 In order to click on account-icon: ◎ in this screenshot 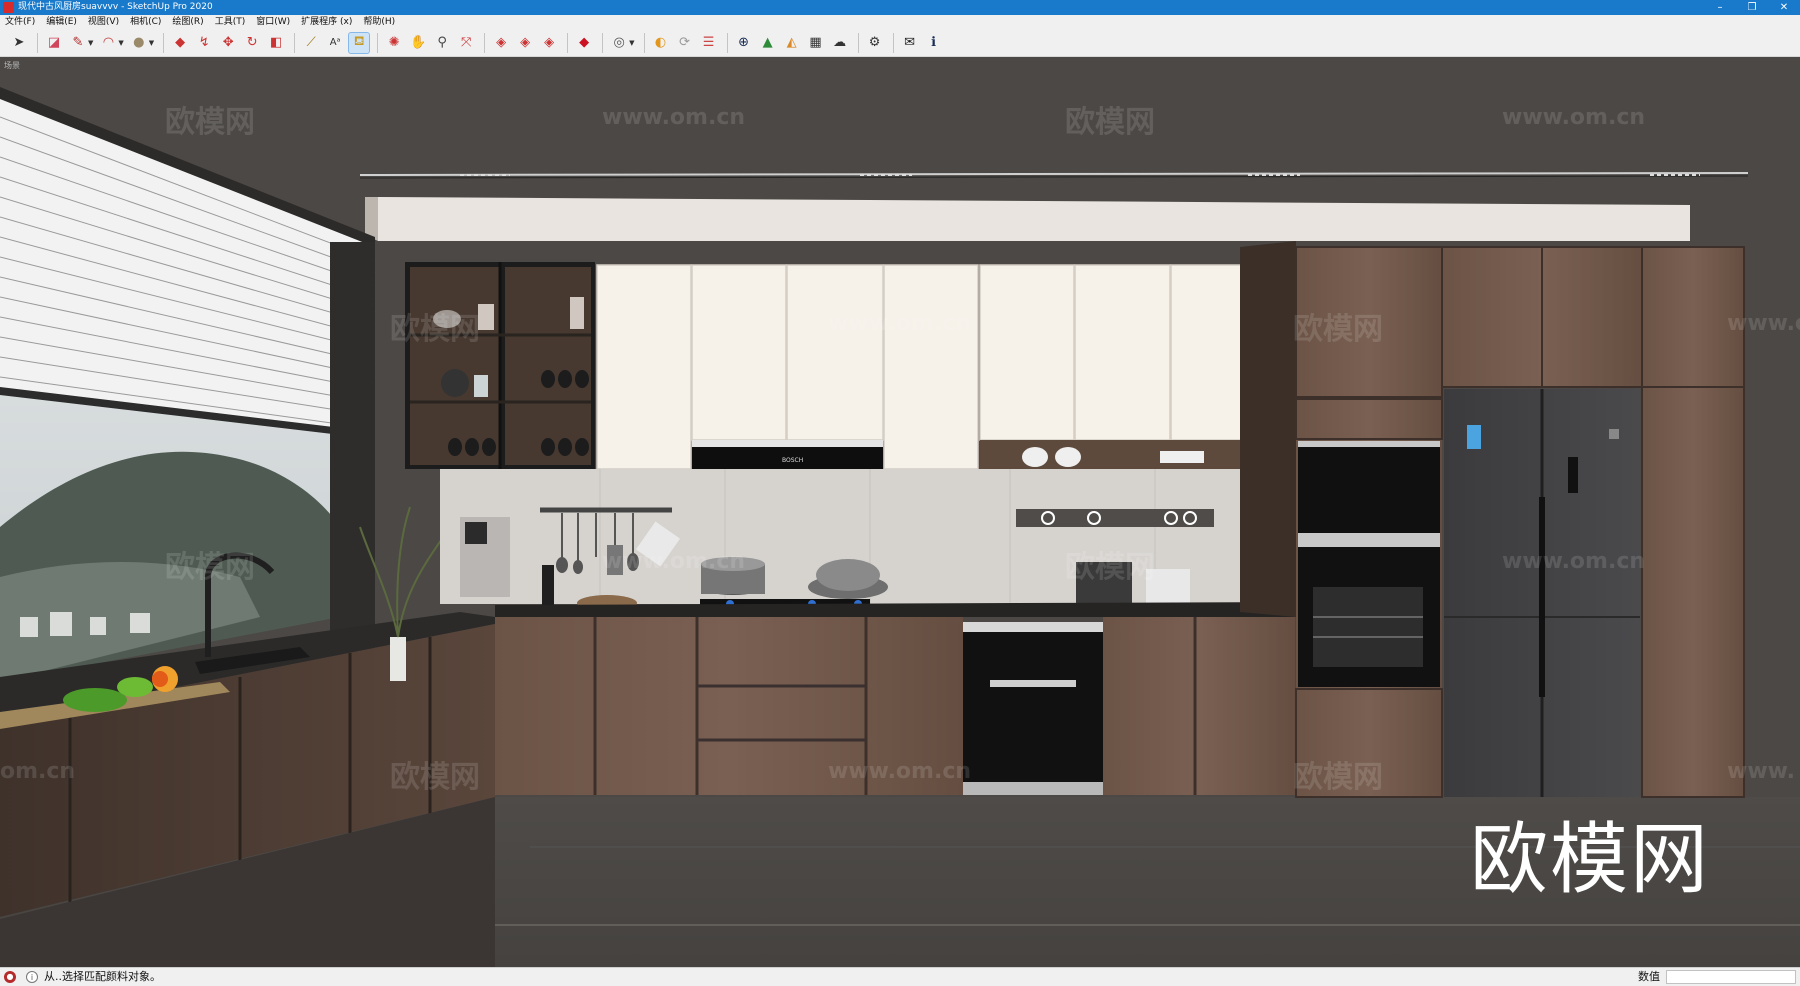, I will do `click(619, 43)`.